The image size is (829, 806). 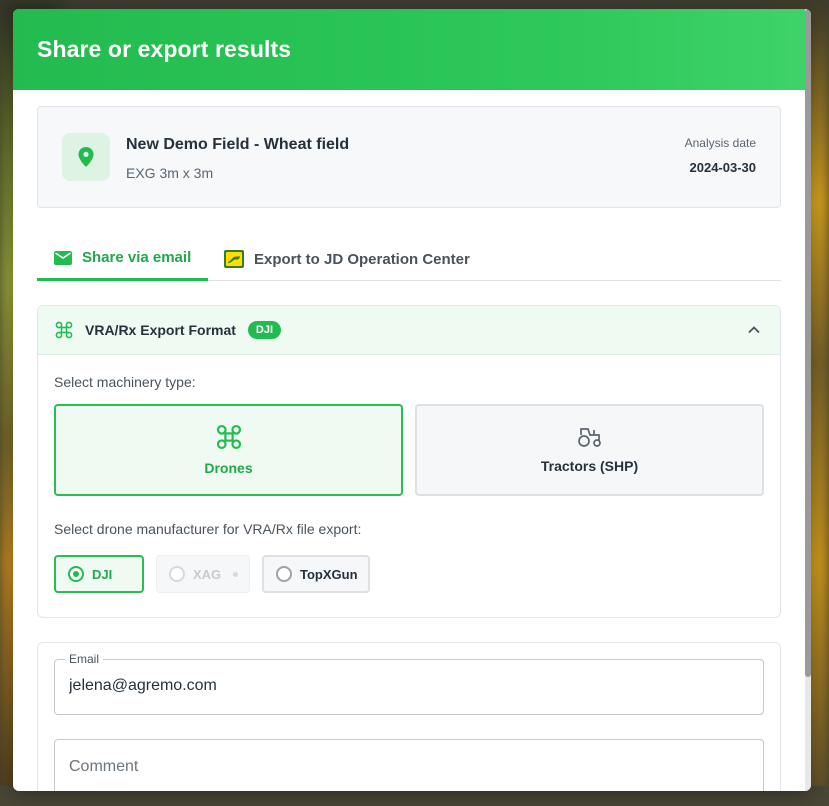 What do you see at coordinates (102, 574) in the screenshot?
I see `manufacturer-option-label: DJI` at bounding box center [102, 574].